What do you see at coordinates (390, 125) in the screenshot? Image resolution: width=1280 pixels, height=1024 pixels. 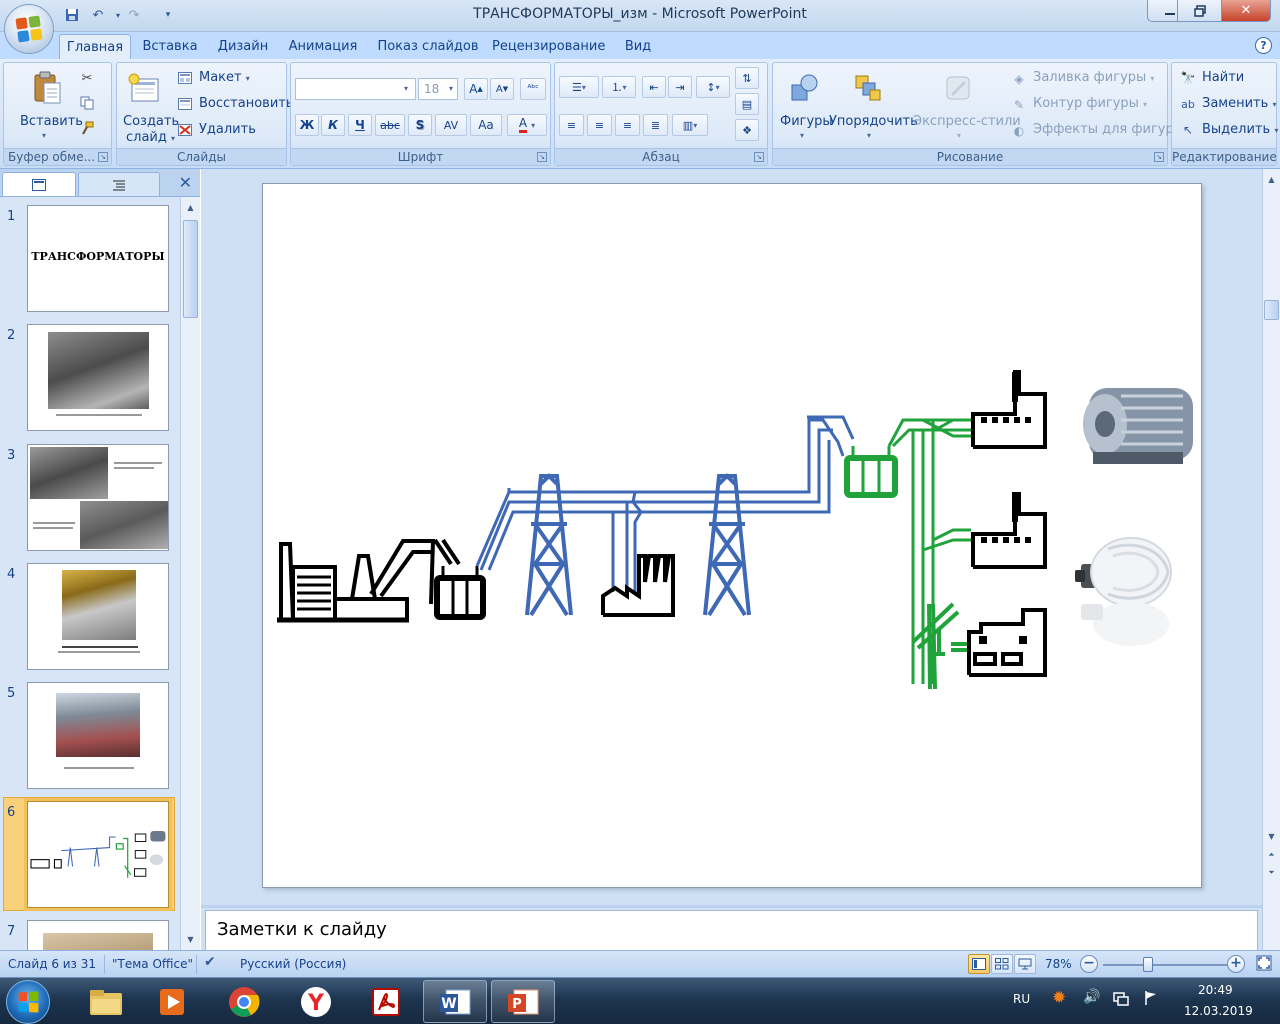 I see `strikethrough-button: abc` at bounding box center [390, 125].